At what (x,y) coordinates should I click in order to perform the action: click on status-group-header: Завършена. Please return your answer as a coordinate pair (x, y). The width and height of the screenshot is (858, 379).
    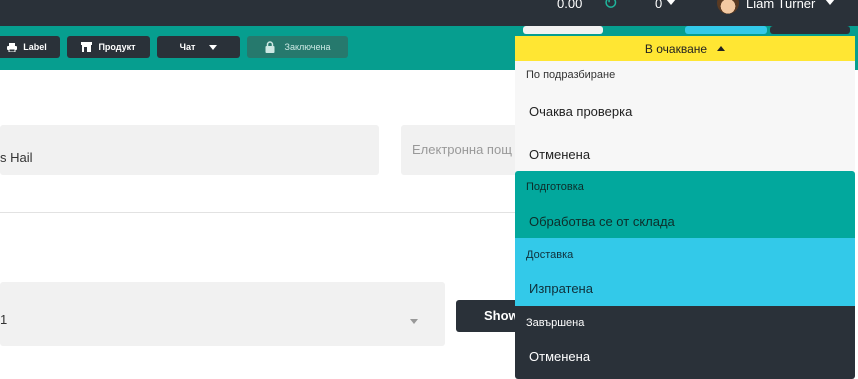
    Looking at the image, I should click on (555, 323).